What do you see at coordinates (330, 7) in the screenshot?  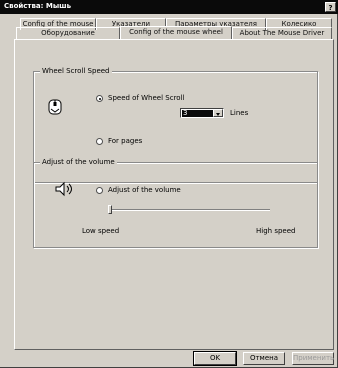 I see `help-button: ?` at bounding box center [330, 7].